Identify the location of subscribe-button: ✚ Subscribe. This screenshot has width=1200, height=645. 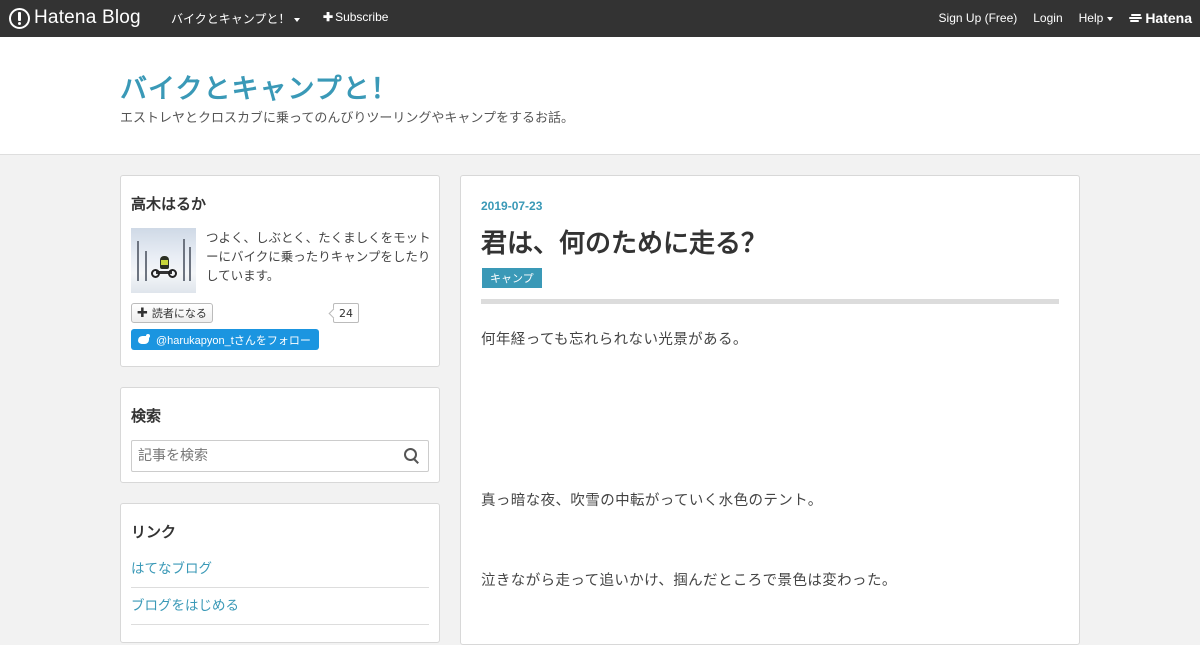
(355, 17).